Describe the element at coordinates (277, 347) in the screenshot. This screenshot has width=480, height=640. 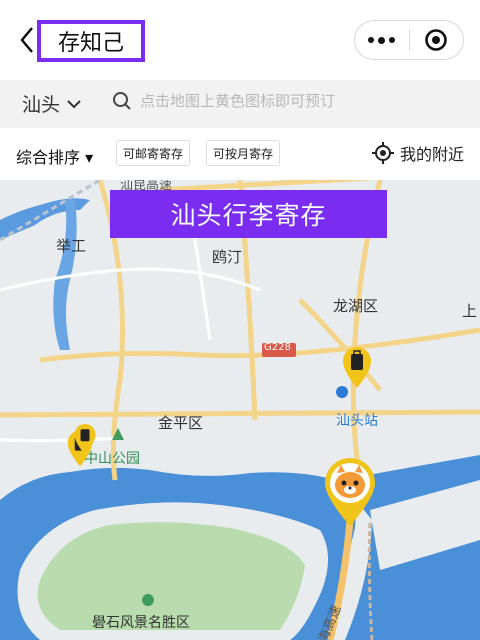
I see `map-label-g228: G228` at that location.